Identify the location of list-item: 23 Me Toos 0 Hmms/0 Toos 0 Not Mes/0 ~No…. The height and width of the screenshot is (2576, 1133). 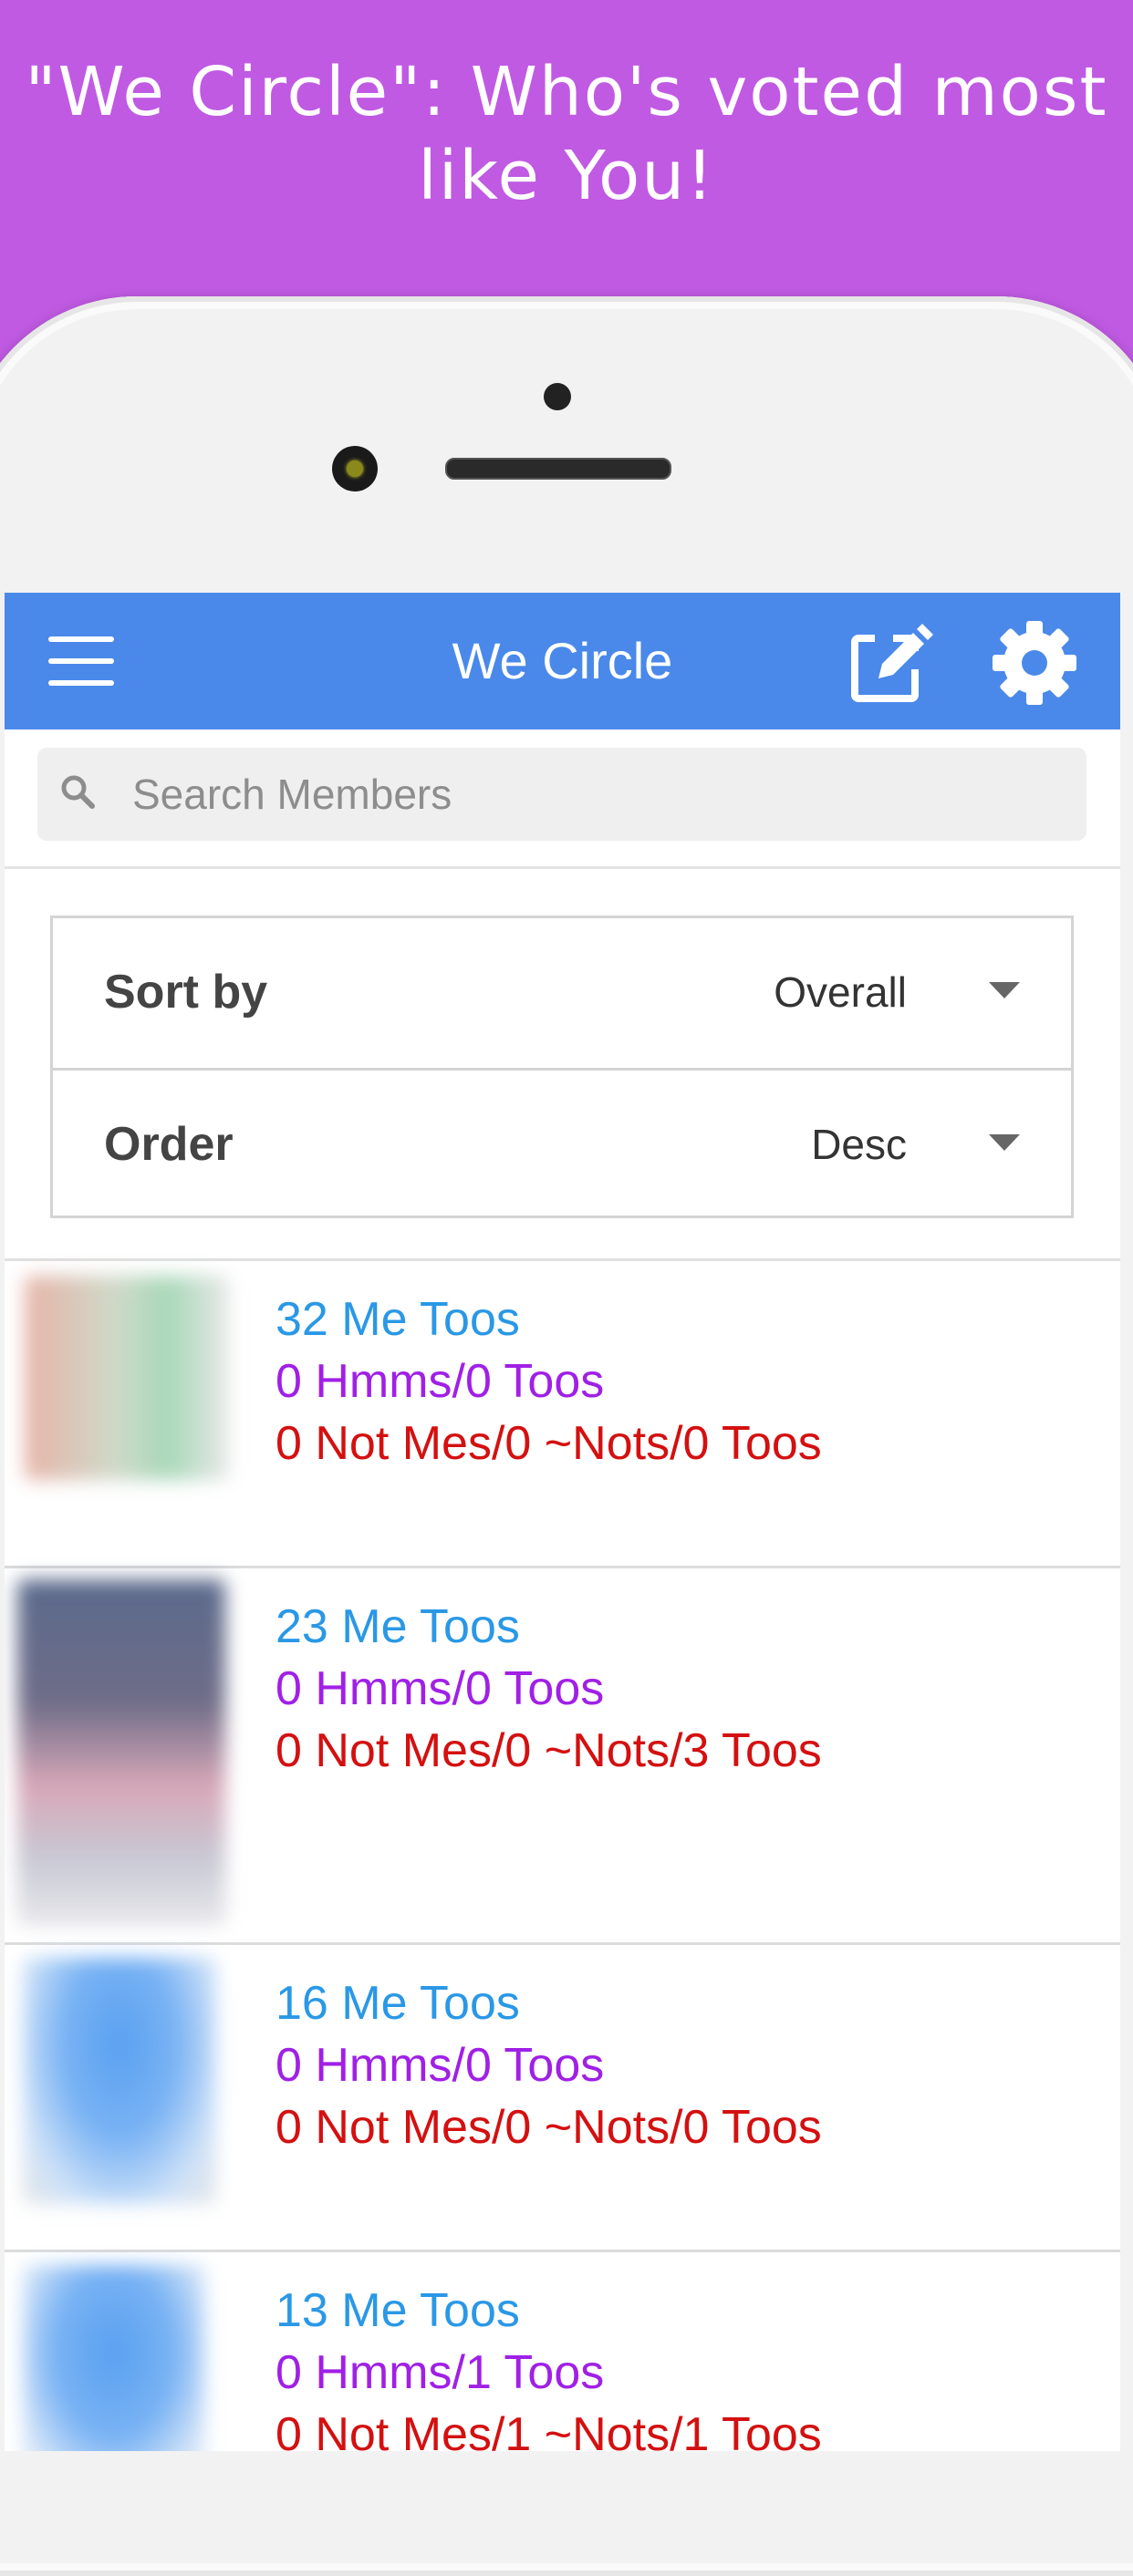
(563, 1756).